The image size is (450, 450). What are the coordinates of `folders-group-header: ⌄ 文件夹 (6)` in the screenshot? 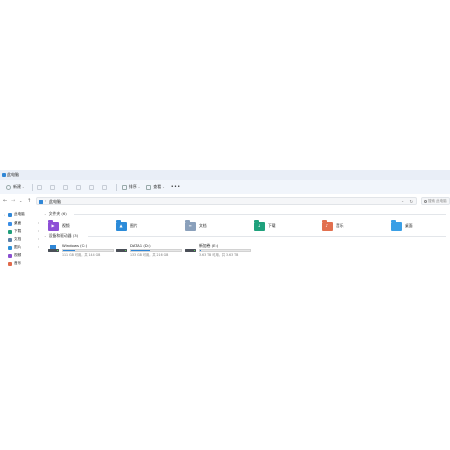 It's located at (55, 214).